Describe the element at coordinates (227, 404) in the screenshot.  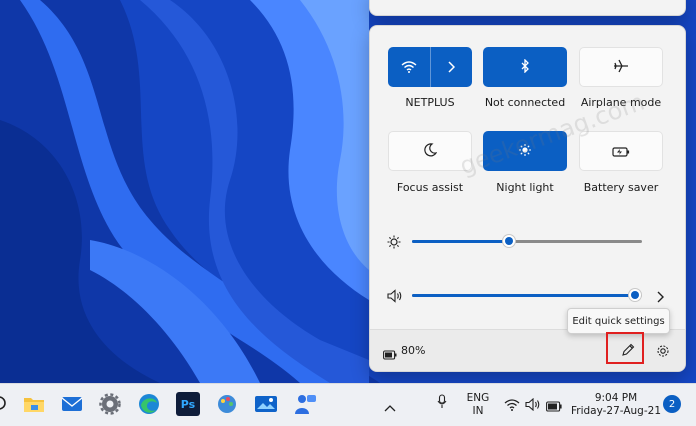
I see `paint-icon` at that location.